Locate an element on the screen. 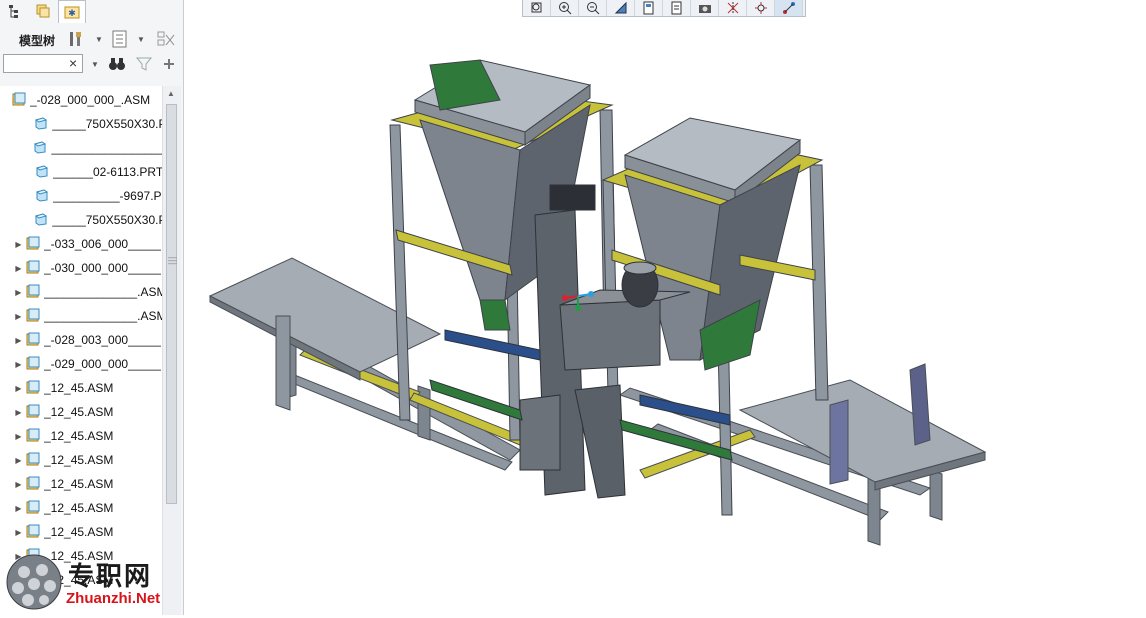 Image resolution: width=1146 pixels, height=618 pixels. saved-orientations-button is located at coordinates (649, 8).